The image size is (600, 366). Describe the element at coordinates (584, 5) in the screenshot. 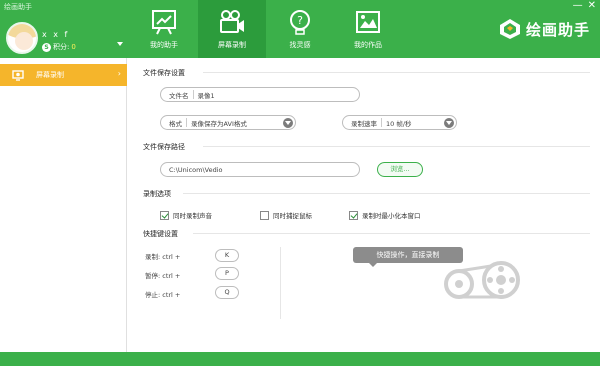

I see `window-controls: — ✕` at that location.